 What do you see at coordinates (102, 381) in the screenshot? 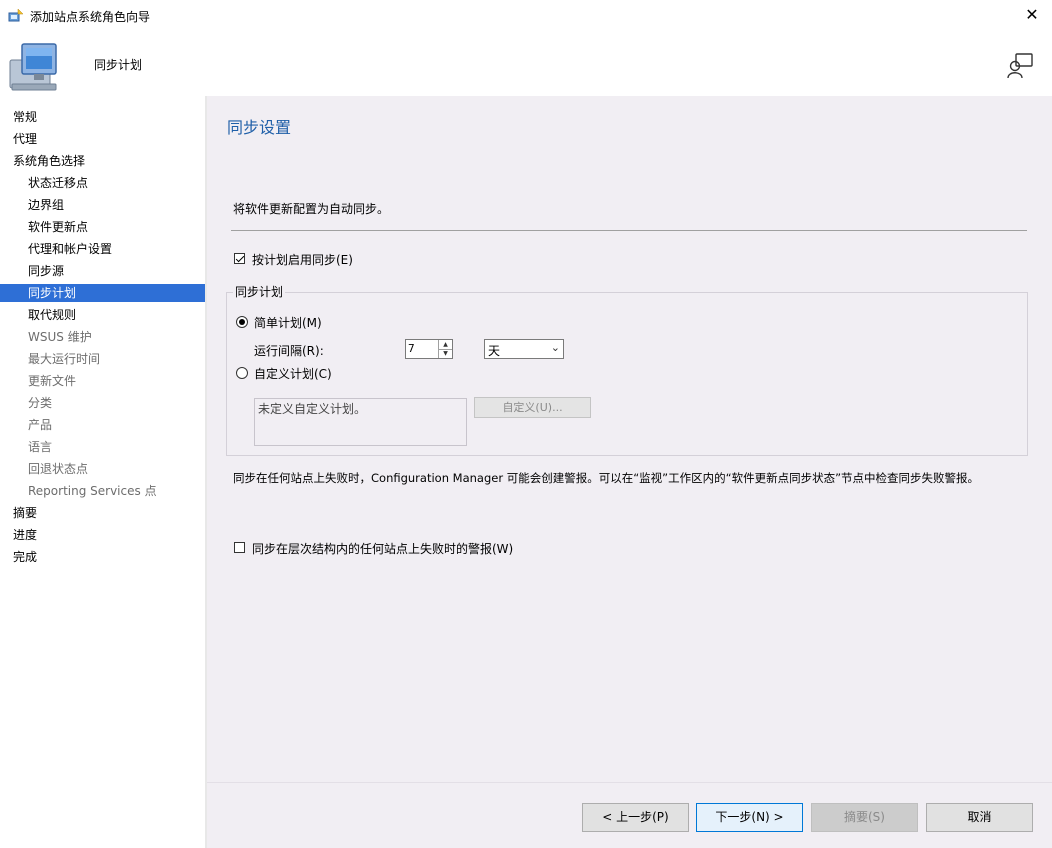
I see `nav-item: 更新文件` at bounding box center [102, 381].